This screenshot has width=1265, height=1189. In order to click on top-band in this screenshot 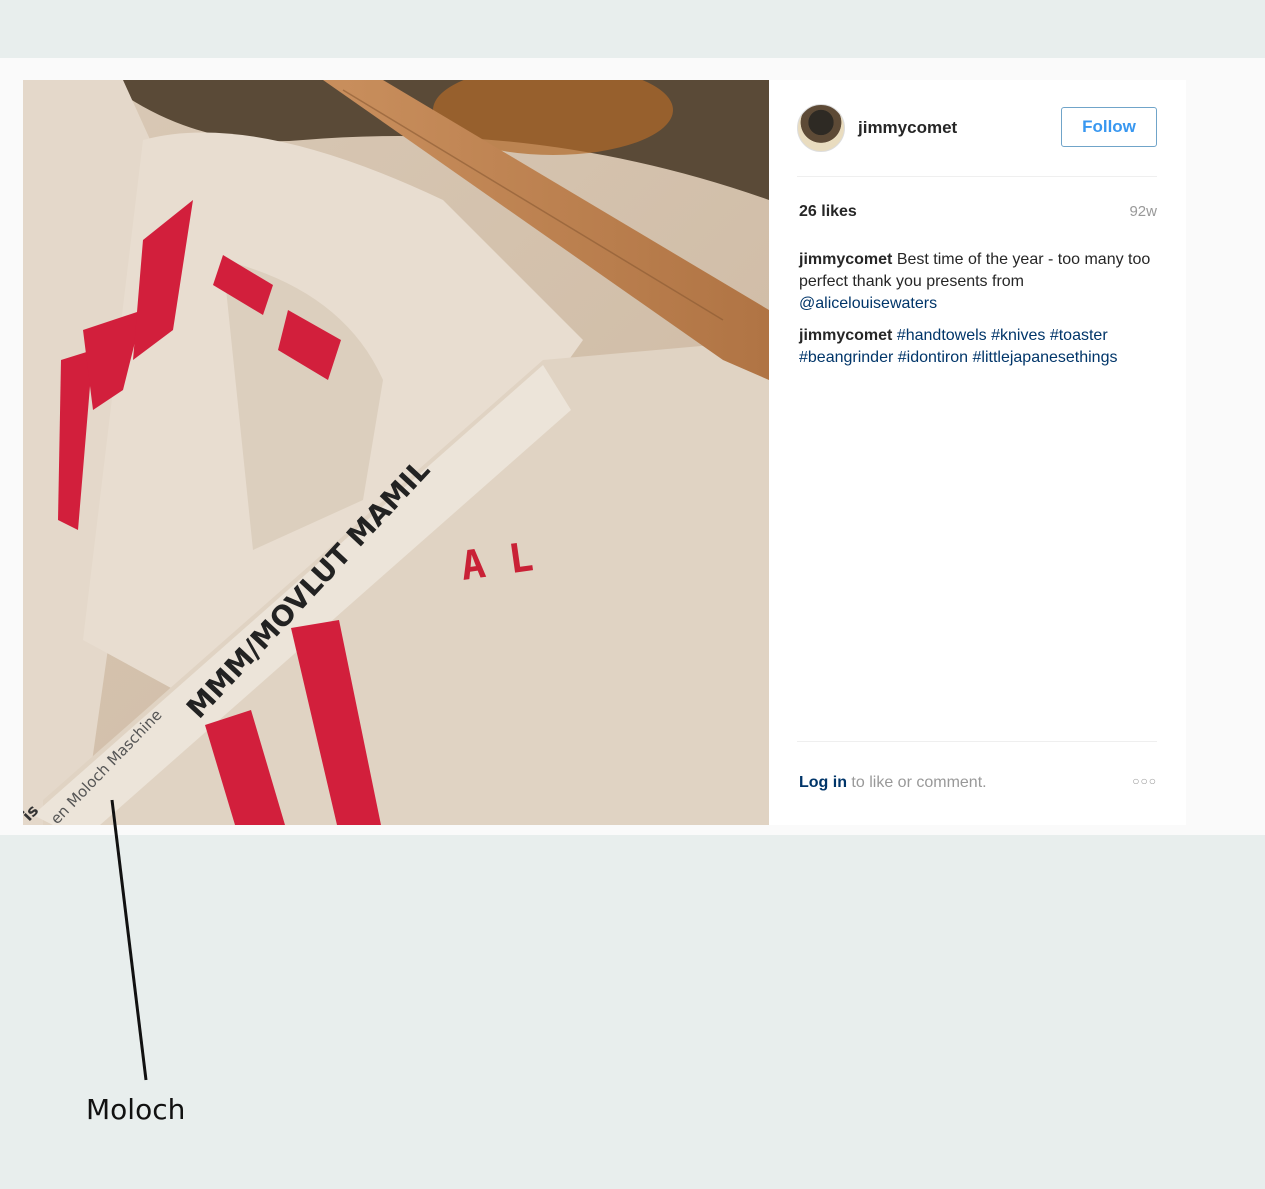, I will do `click(632, 29)`.